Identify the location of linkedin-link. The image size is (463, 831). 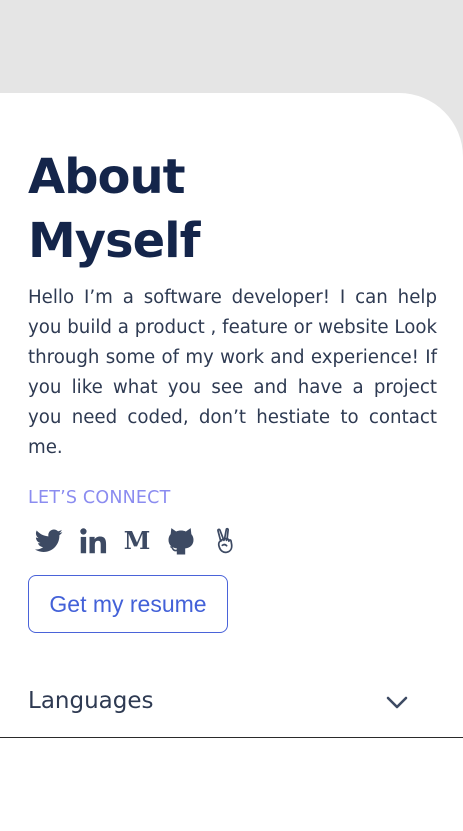
(93, 541).